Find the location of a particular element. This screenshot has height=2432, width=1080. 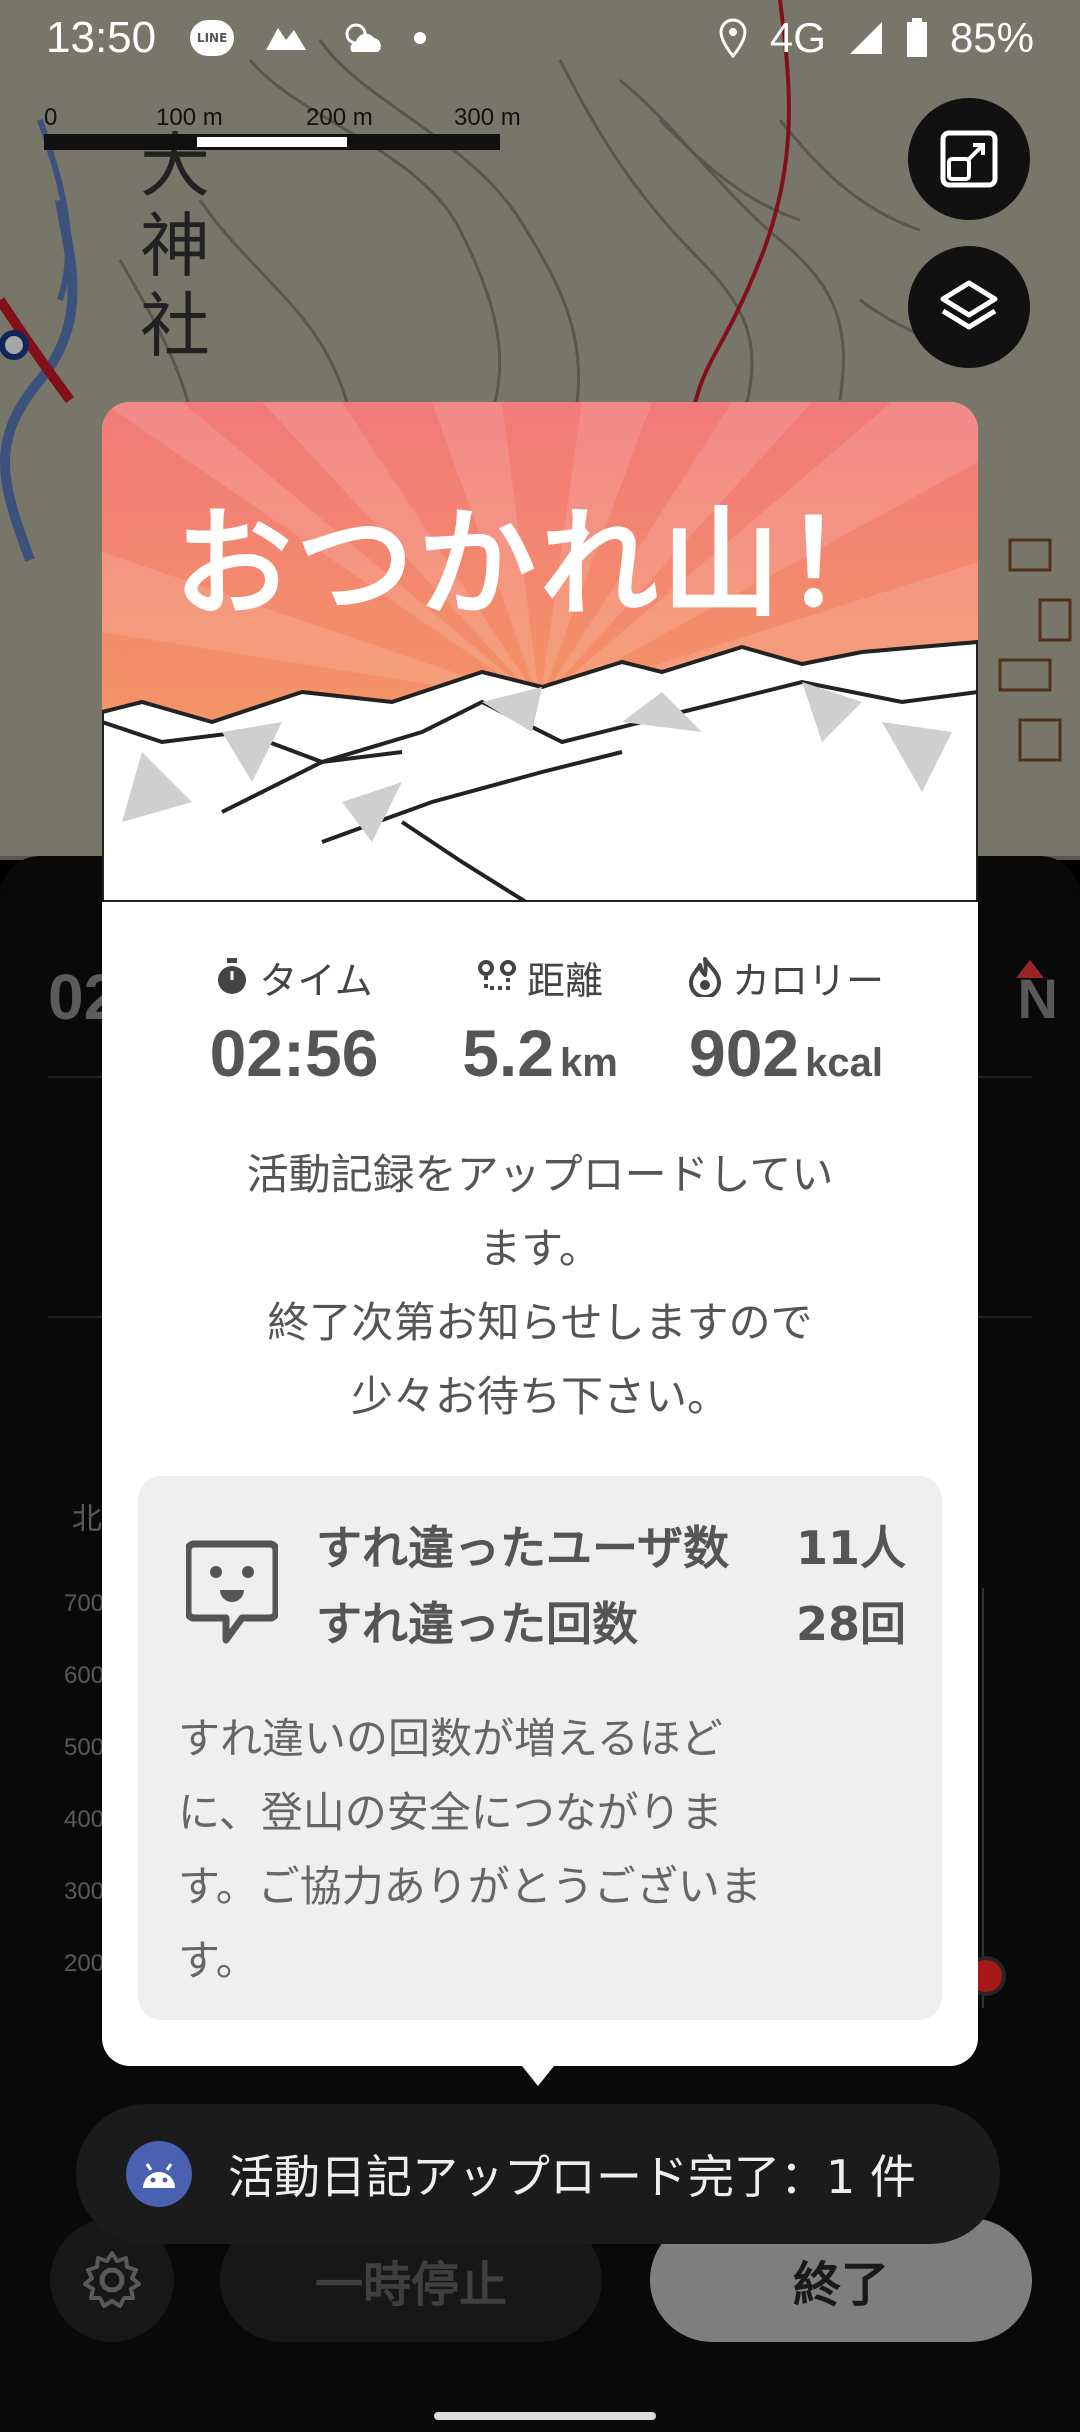

android-icon is located at coordinates (159, 2174).